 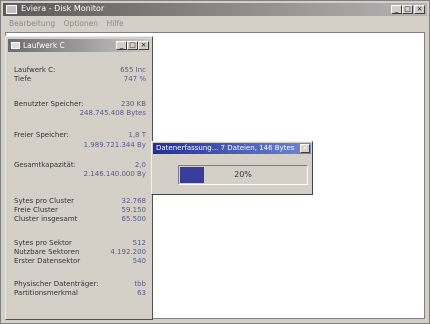 I want to click on depth-row: Tiefe 747 %, so click(x=80, y=79).